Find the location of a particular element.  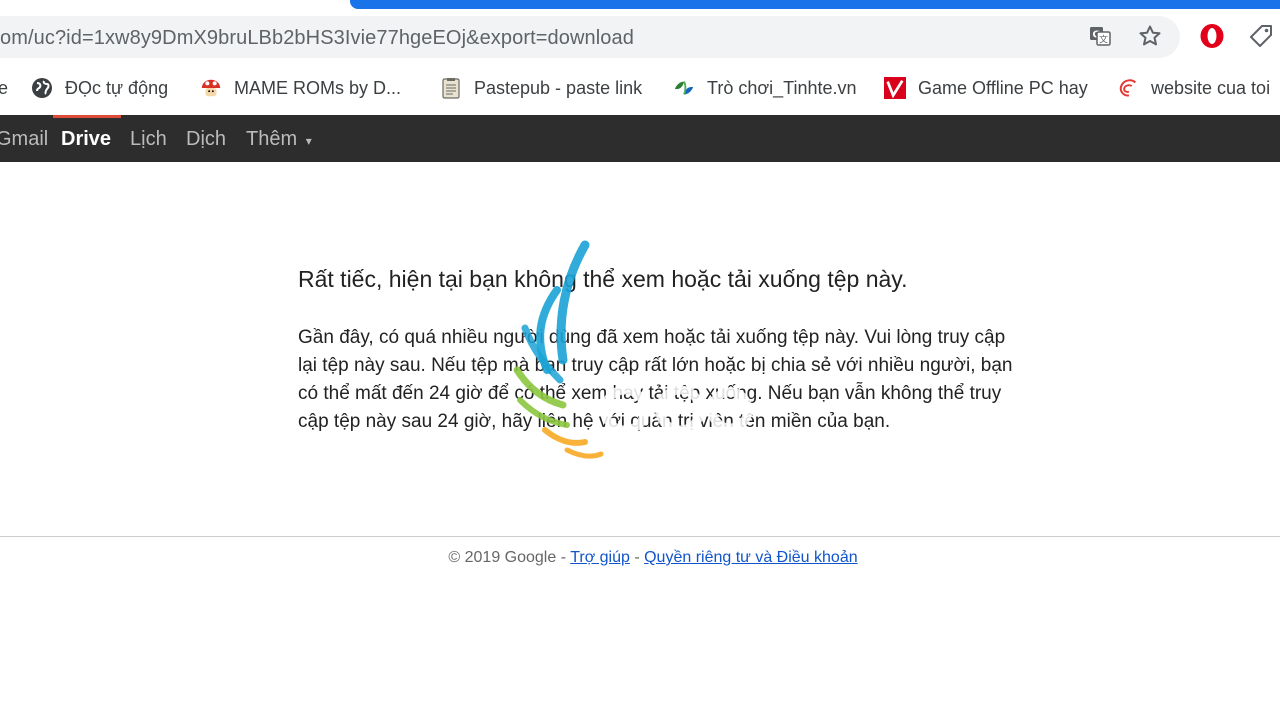

v-logo-icon is located at coordinates (895, 88).